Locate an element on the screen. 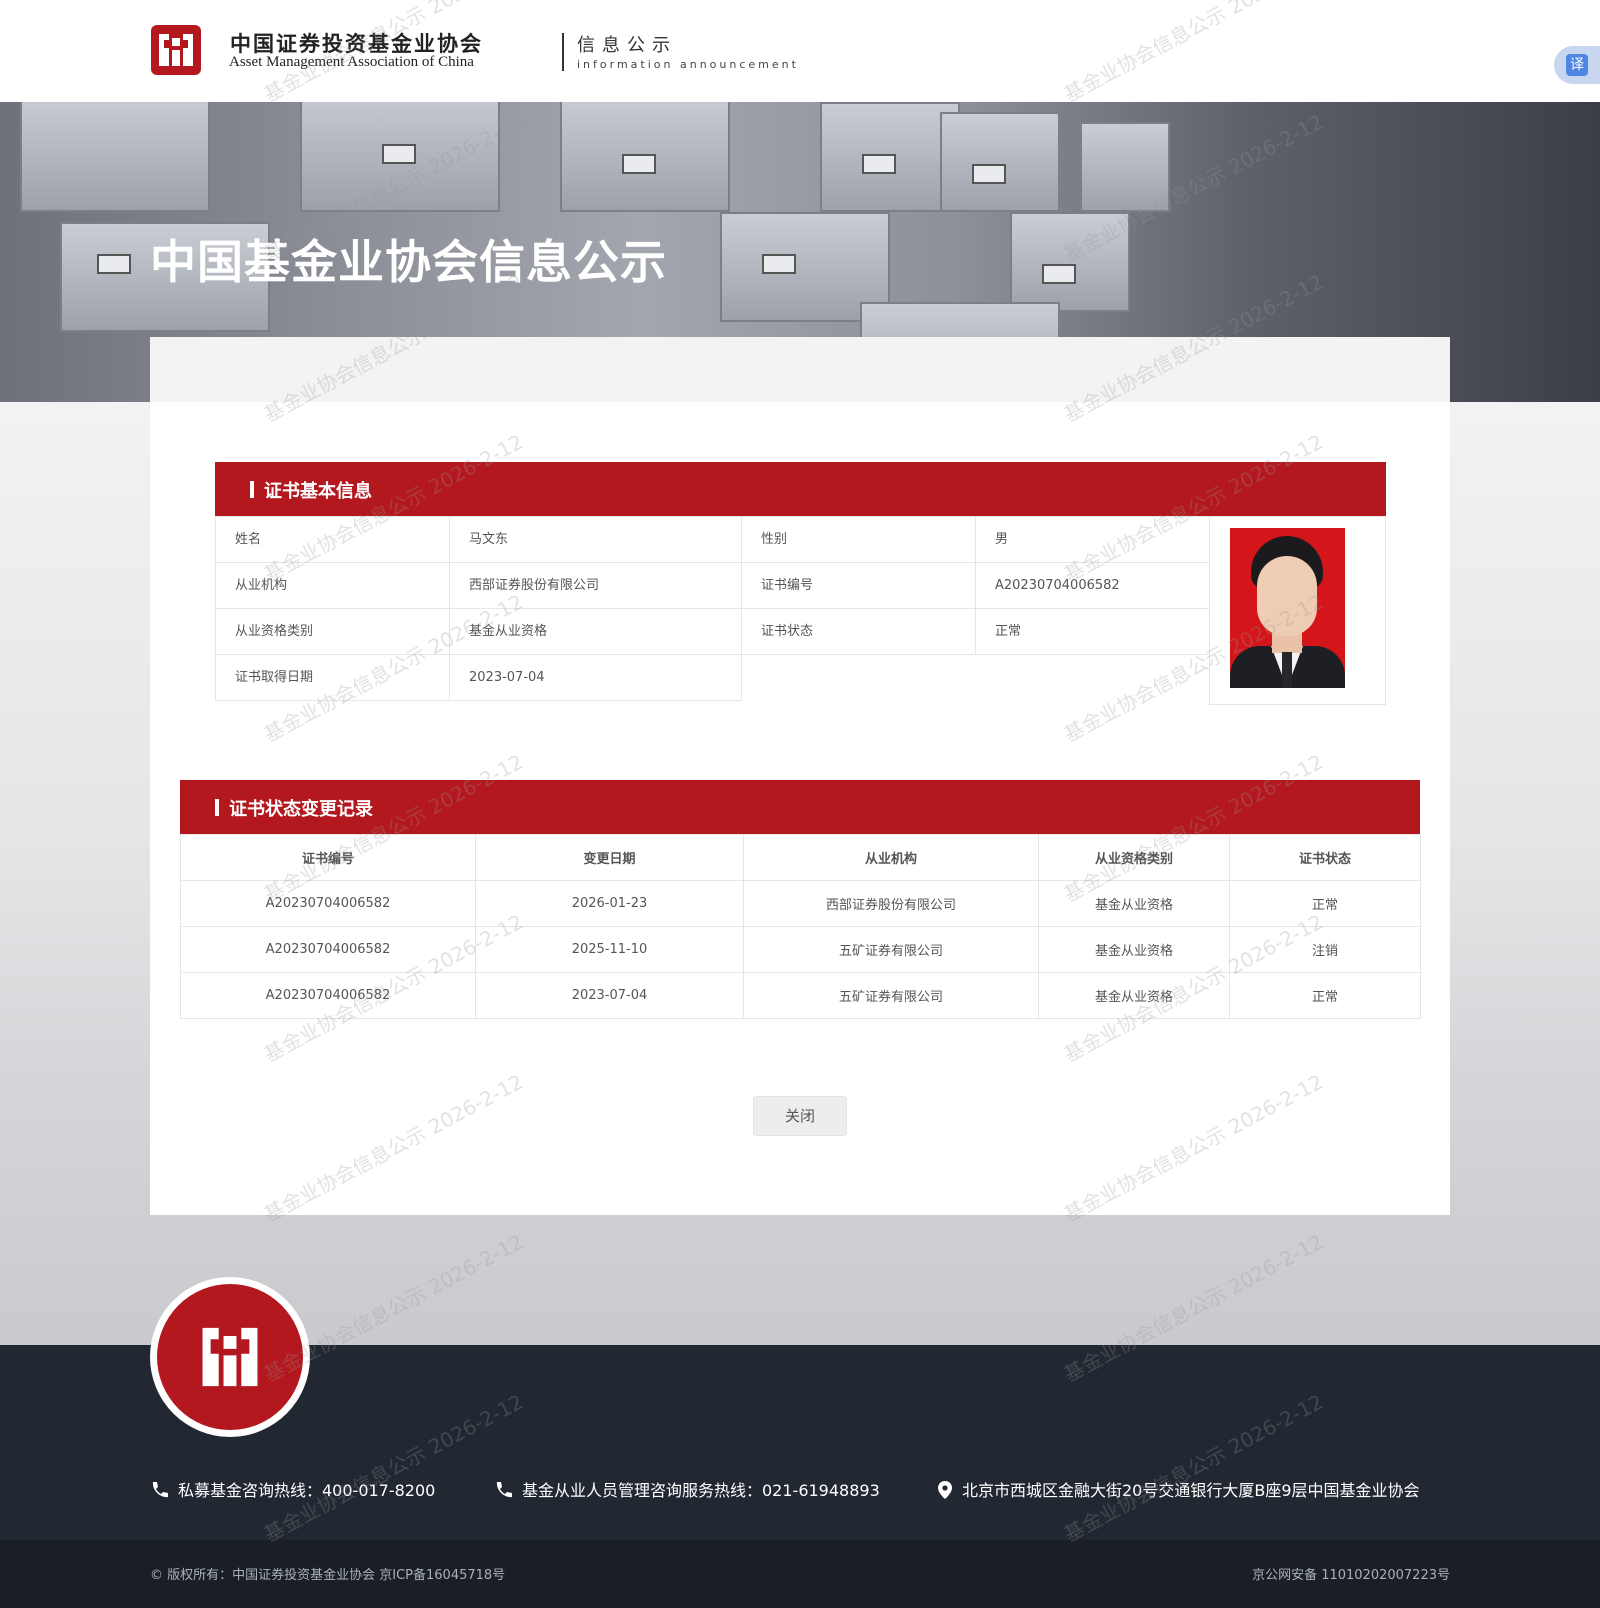 This screenshot has width=1600, height=1608. cell-status: 注销 is located at coordinates (1325, 949).